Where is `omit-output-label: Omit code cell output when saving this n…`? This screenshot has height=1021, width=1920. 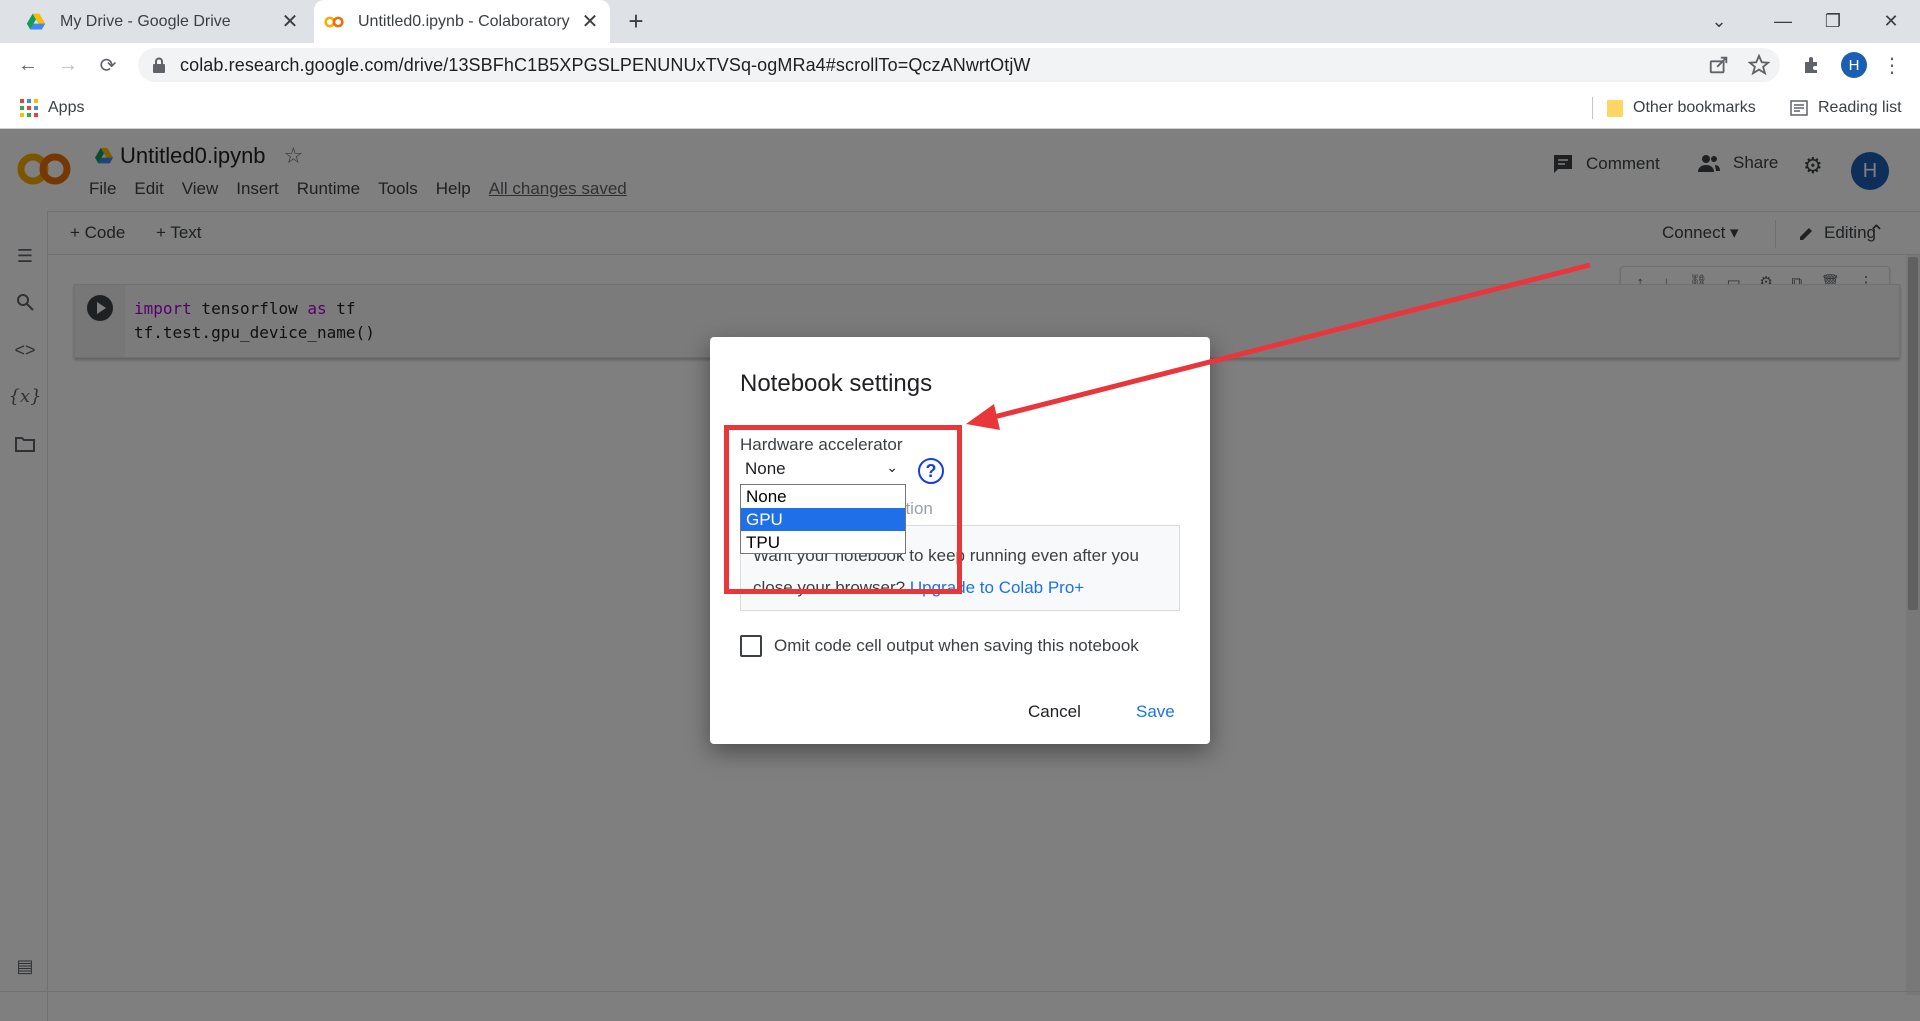
omit-output-label: Omit code cell output when saving this n… is located at coordinates (956, 645).